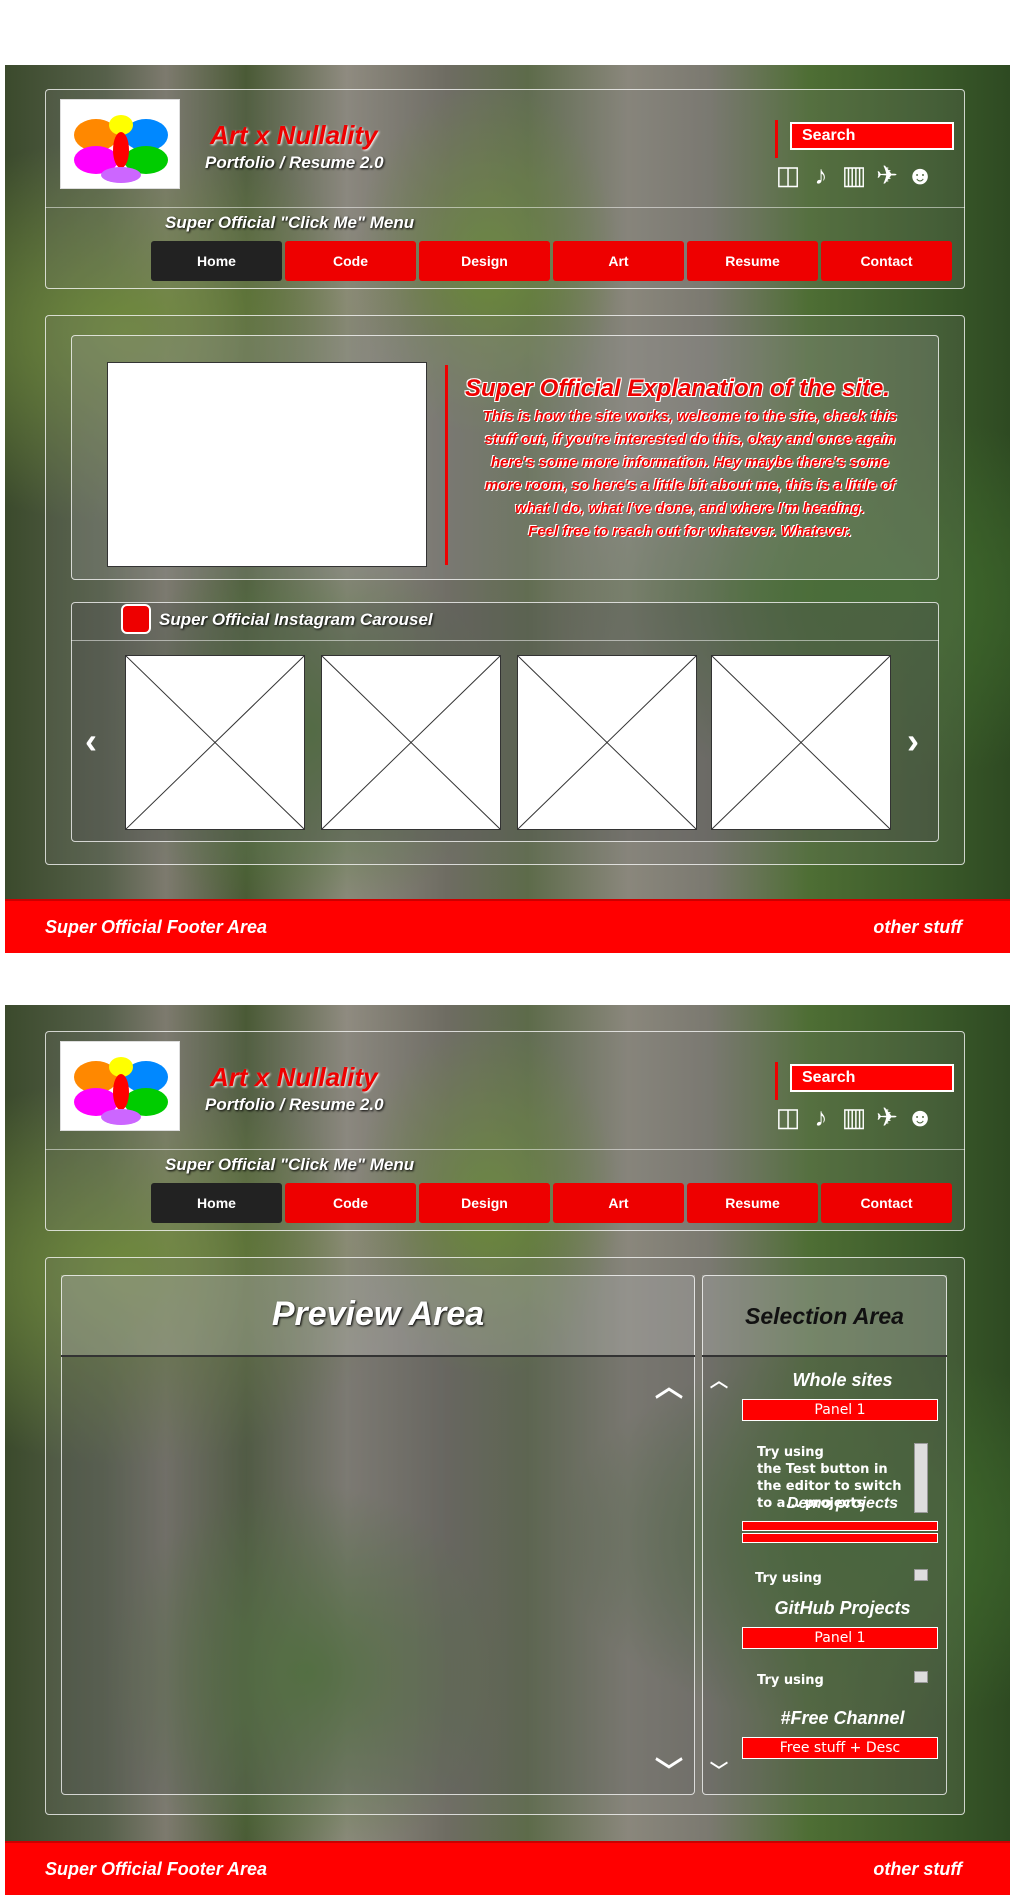 The width and height of the screenshot is (1024, 1895). I want to click on preview-scroll-down-button: ﹀, so click(669, 1770).